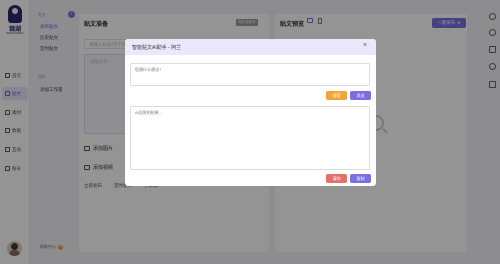 The width and height of the screenshot is (500, 264). I want to click on search-button: 搜索, so click(336, 95).